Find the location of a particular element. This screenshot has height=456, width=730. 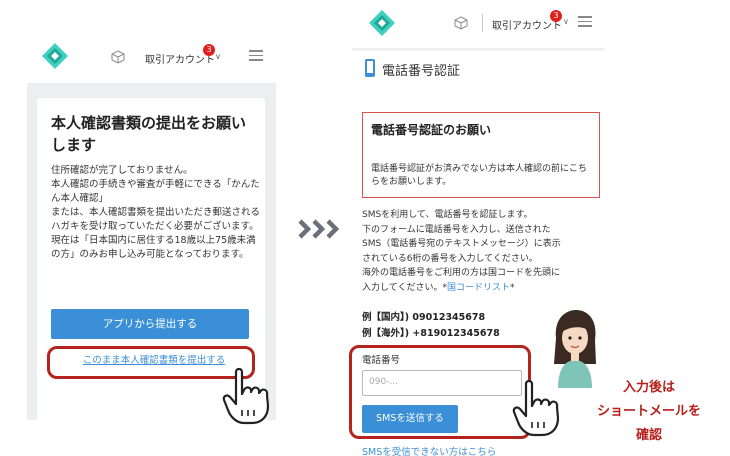

pointing-hand-icon is located at coordinates (251, 396).